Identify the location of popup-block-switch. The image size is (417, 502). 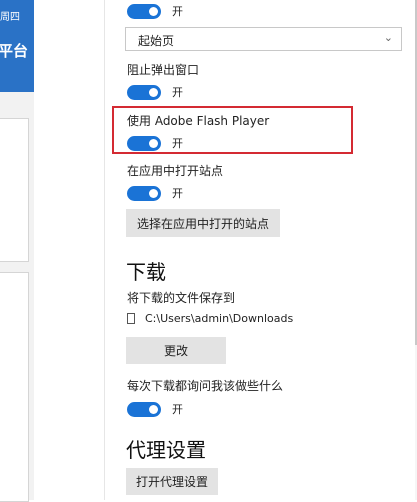
(144, 92).